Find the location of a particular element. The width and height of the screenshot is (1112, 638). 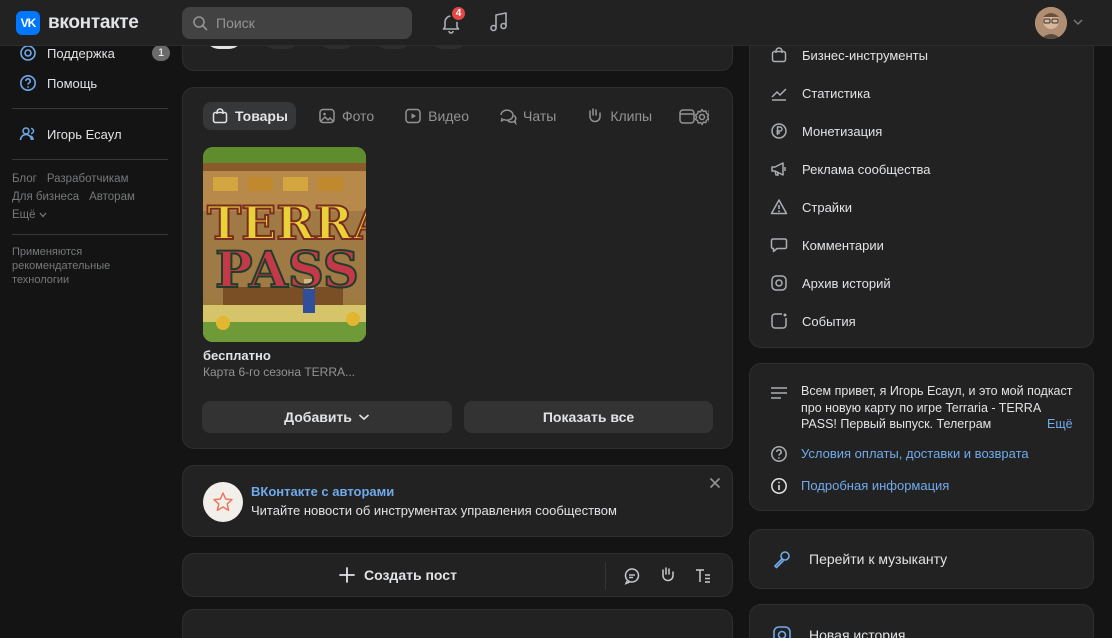

show-all-label: Показать все is located at coordinates (588, 417).